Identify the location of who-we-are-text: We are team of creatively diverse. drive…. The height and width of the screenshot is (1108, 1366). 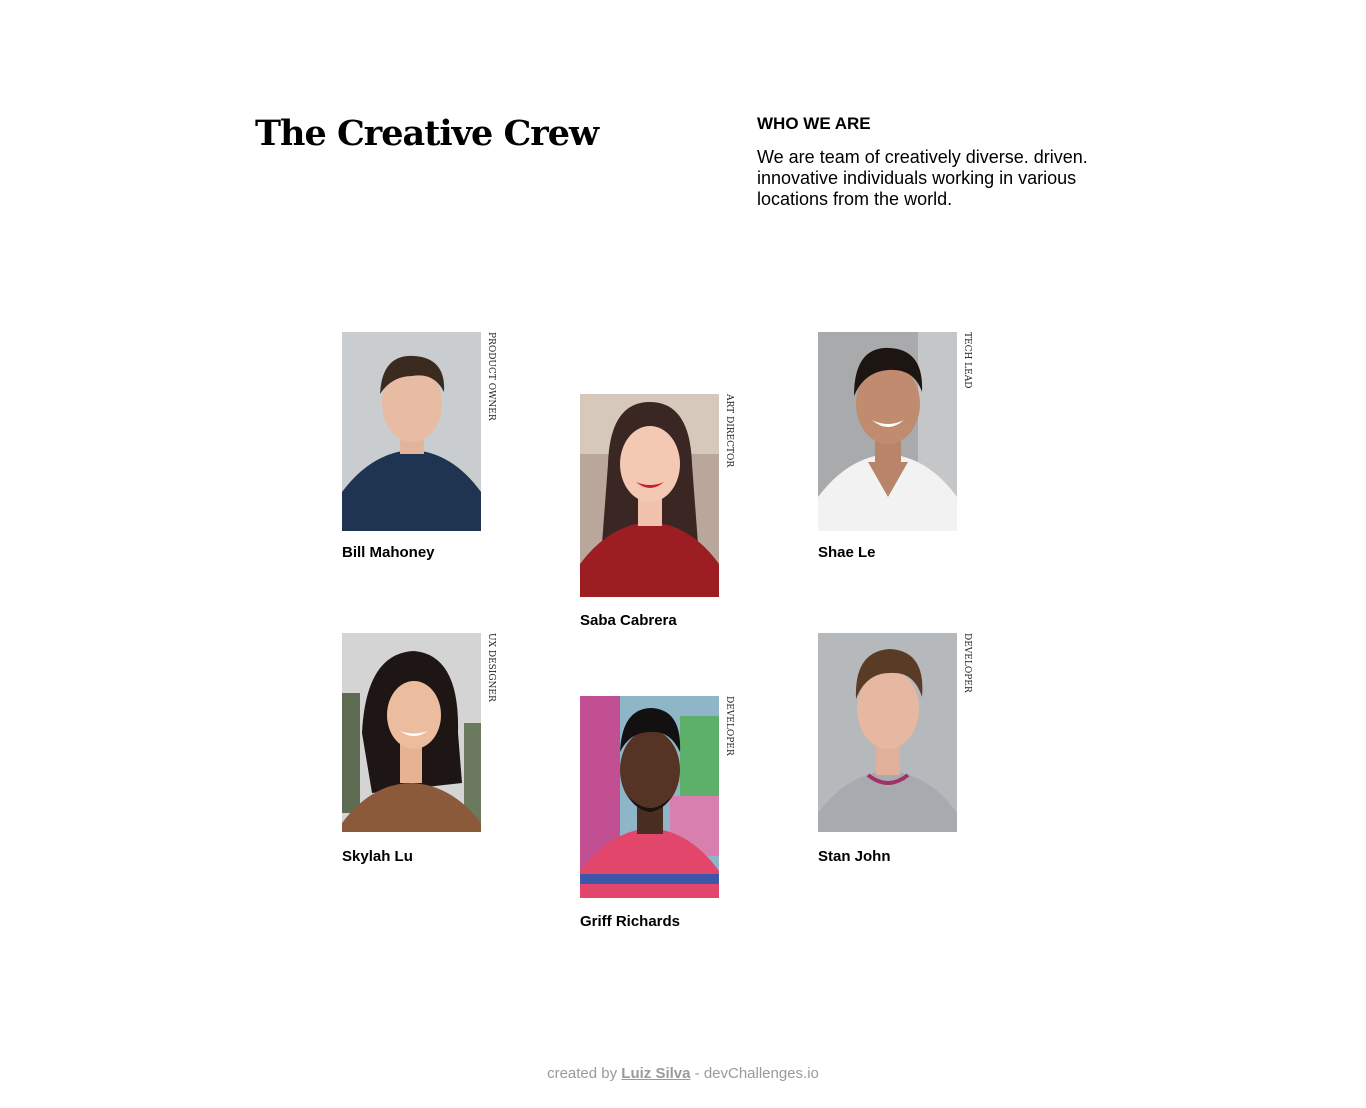
(922, 178).